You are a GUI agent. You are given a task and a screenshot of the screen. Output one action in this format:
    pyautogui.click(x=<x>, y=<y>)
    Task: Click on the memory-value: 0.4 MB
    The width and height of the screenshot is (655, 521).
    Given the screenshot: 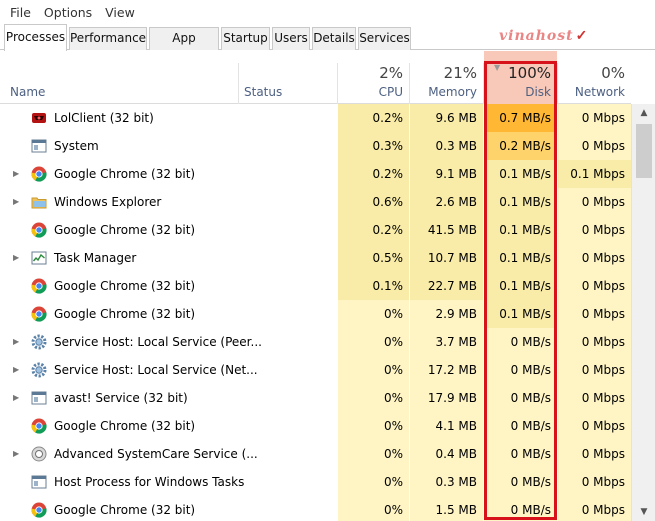 What is the action you would take?
    pyautogui.click(x=446, y=454)
    